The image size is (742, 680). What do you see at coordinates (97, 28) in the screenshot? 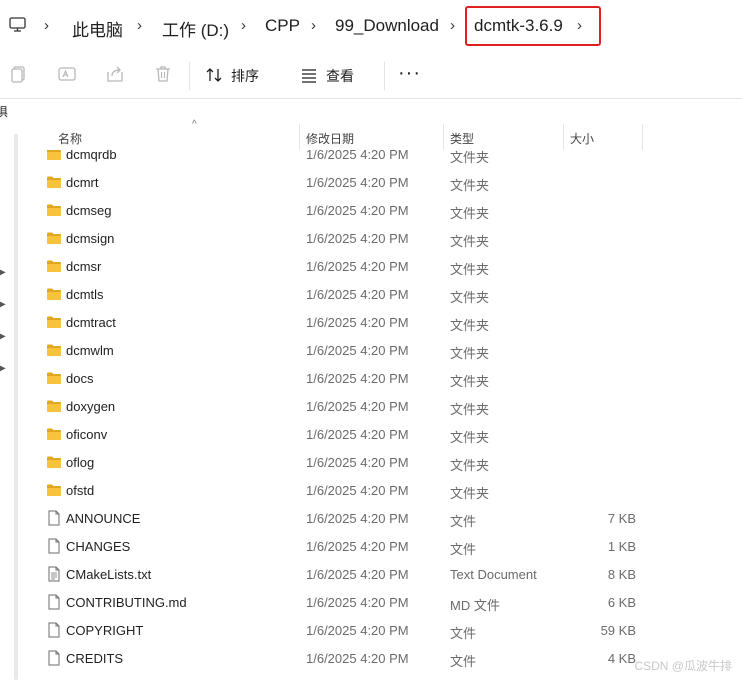
I see `breadcrumb-item-this-pc: 此电脑` at bounding box center [97, 28].